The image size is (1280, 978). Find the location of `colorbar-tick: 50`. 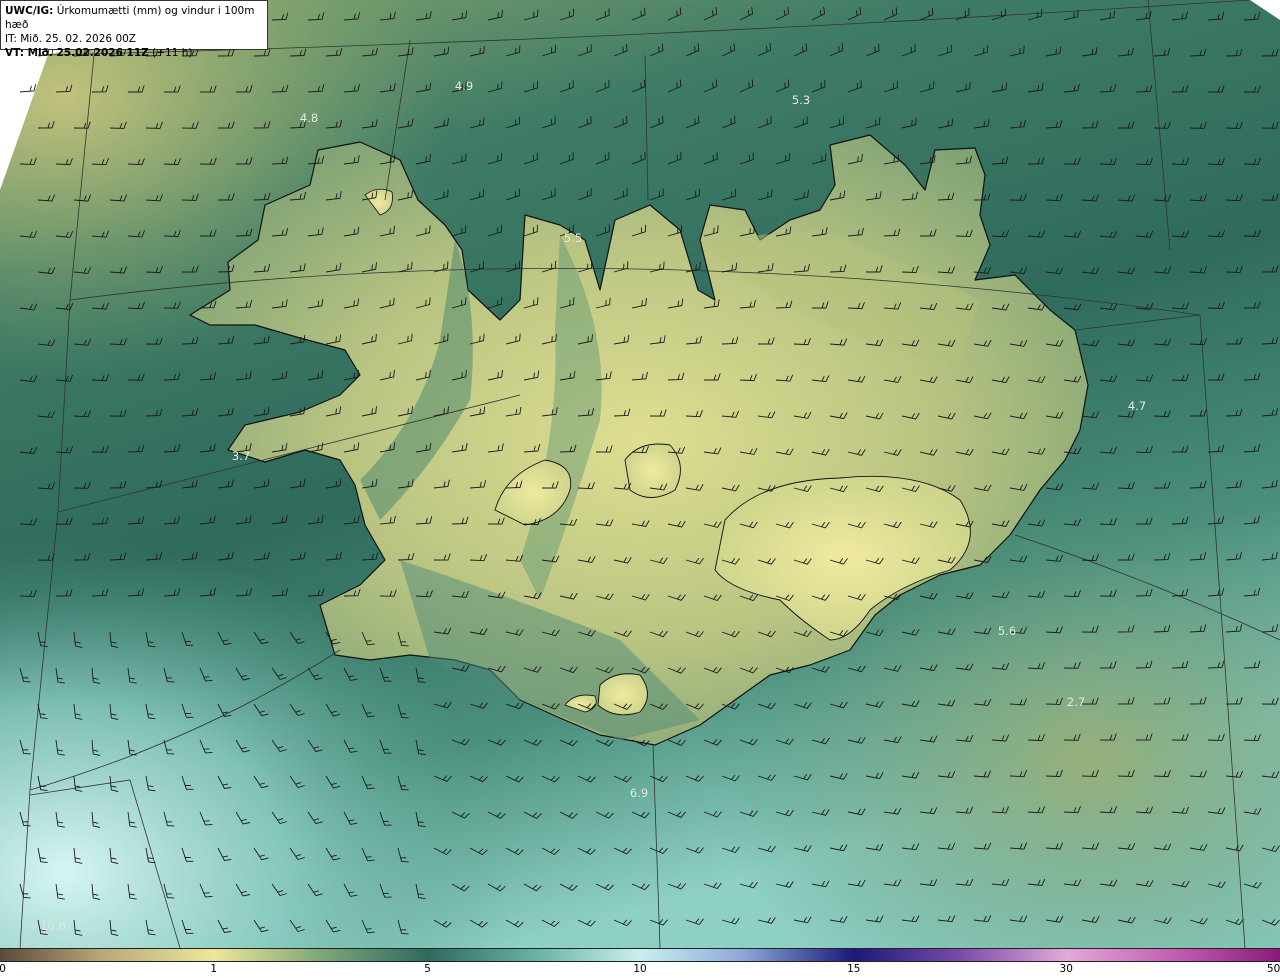

colorbar-tick: 50 is located at coordinates (1273, 969).